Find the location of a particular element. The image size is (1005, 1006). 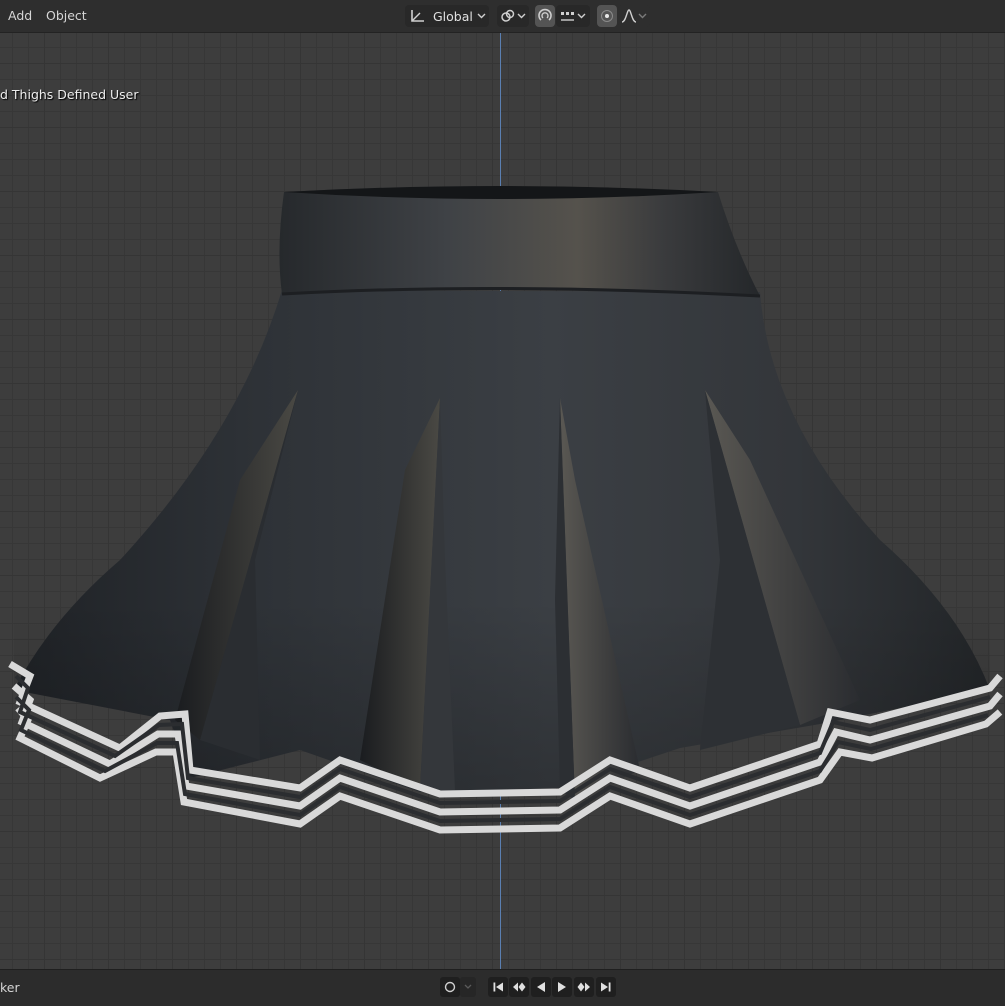

viewport-header: Add Object Global is located at coordinates (502, 16).